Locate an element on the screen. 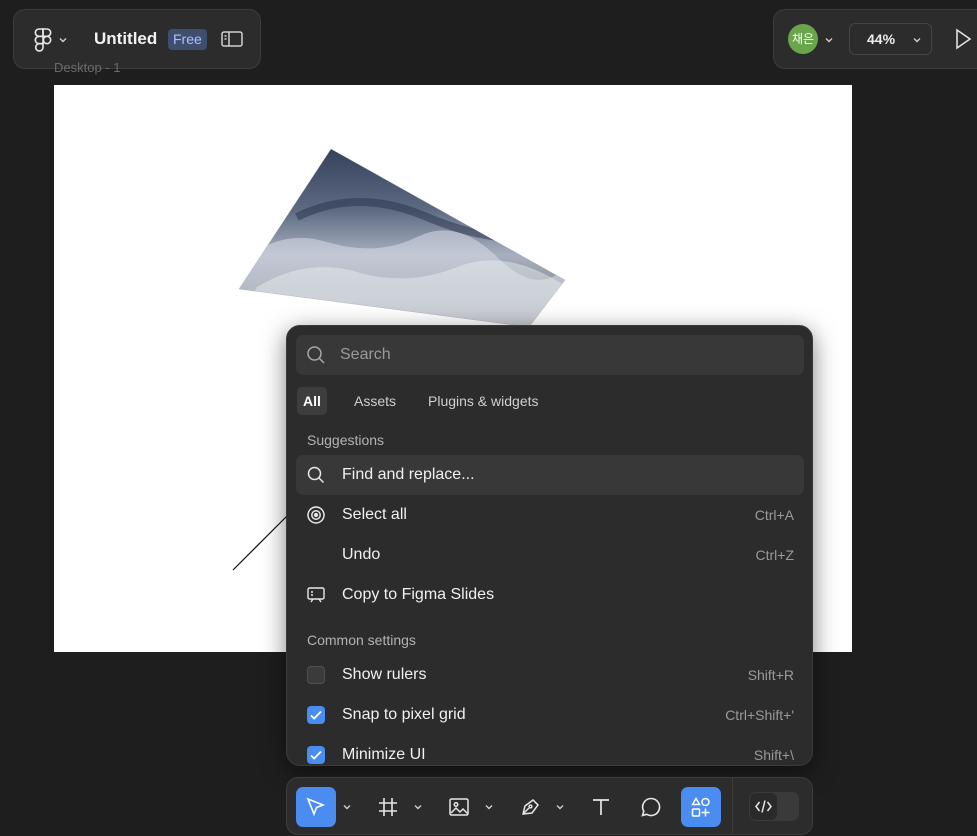 The width and height of the screenshot is (977, 836). frame-tool-button is located at coordinates (388, 807).